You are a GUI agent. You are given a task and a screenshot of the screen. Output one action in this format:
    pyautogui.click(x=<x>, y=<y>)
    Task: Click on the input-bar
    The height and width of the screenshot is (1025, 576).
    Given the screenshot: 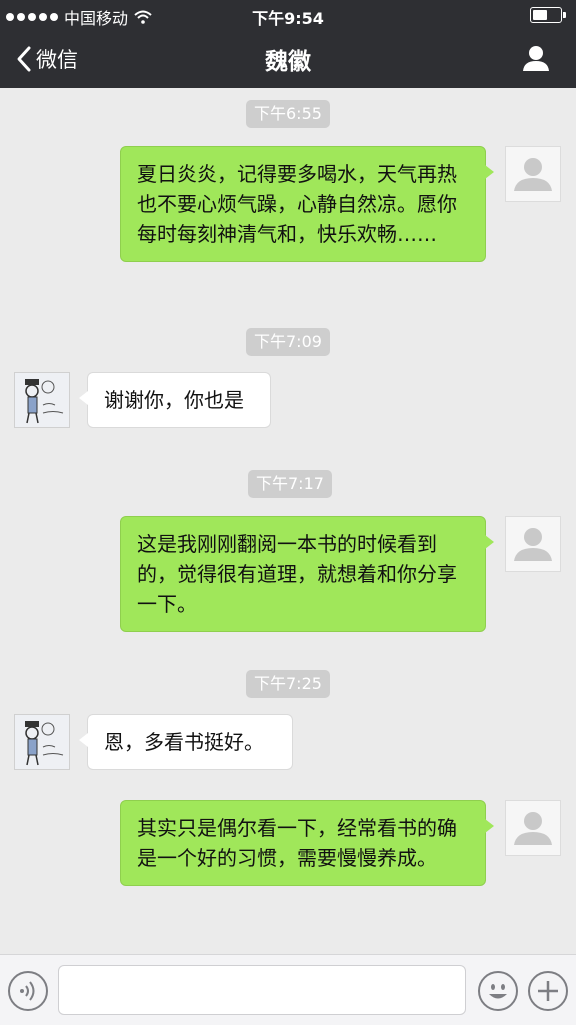 What is the action you would take?
    pyautogui.click(x=288, y=989)
    